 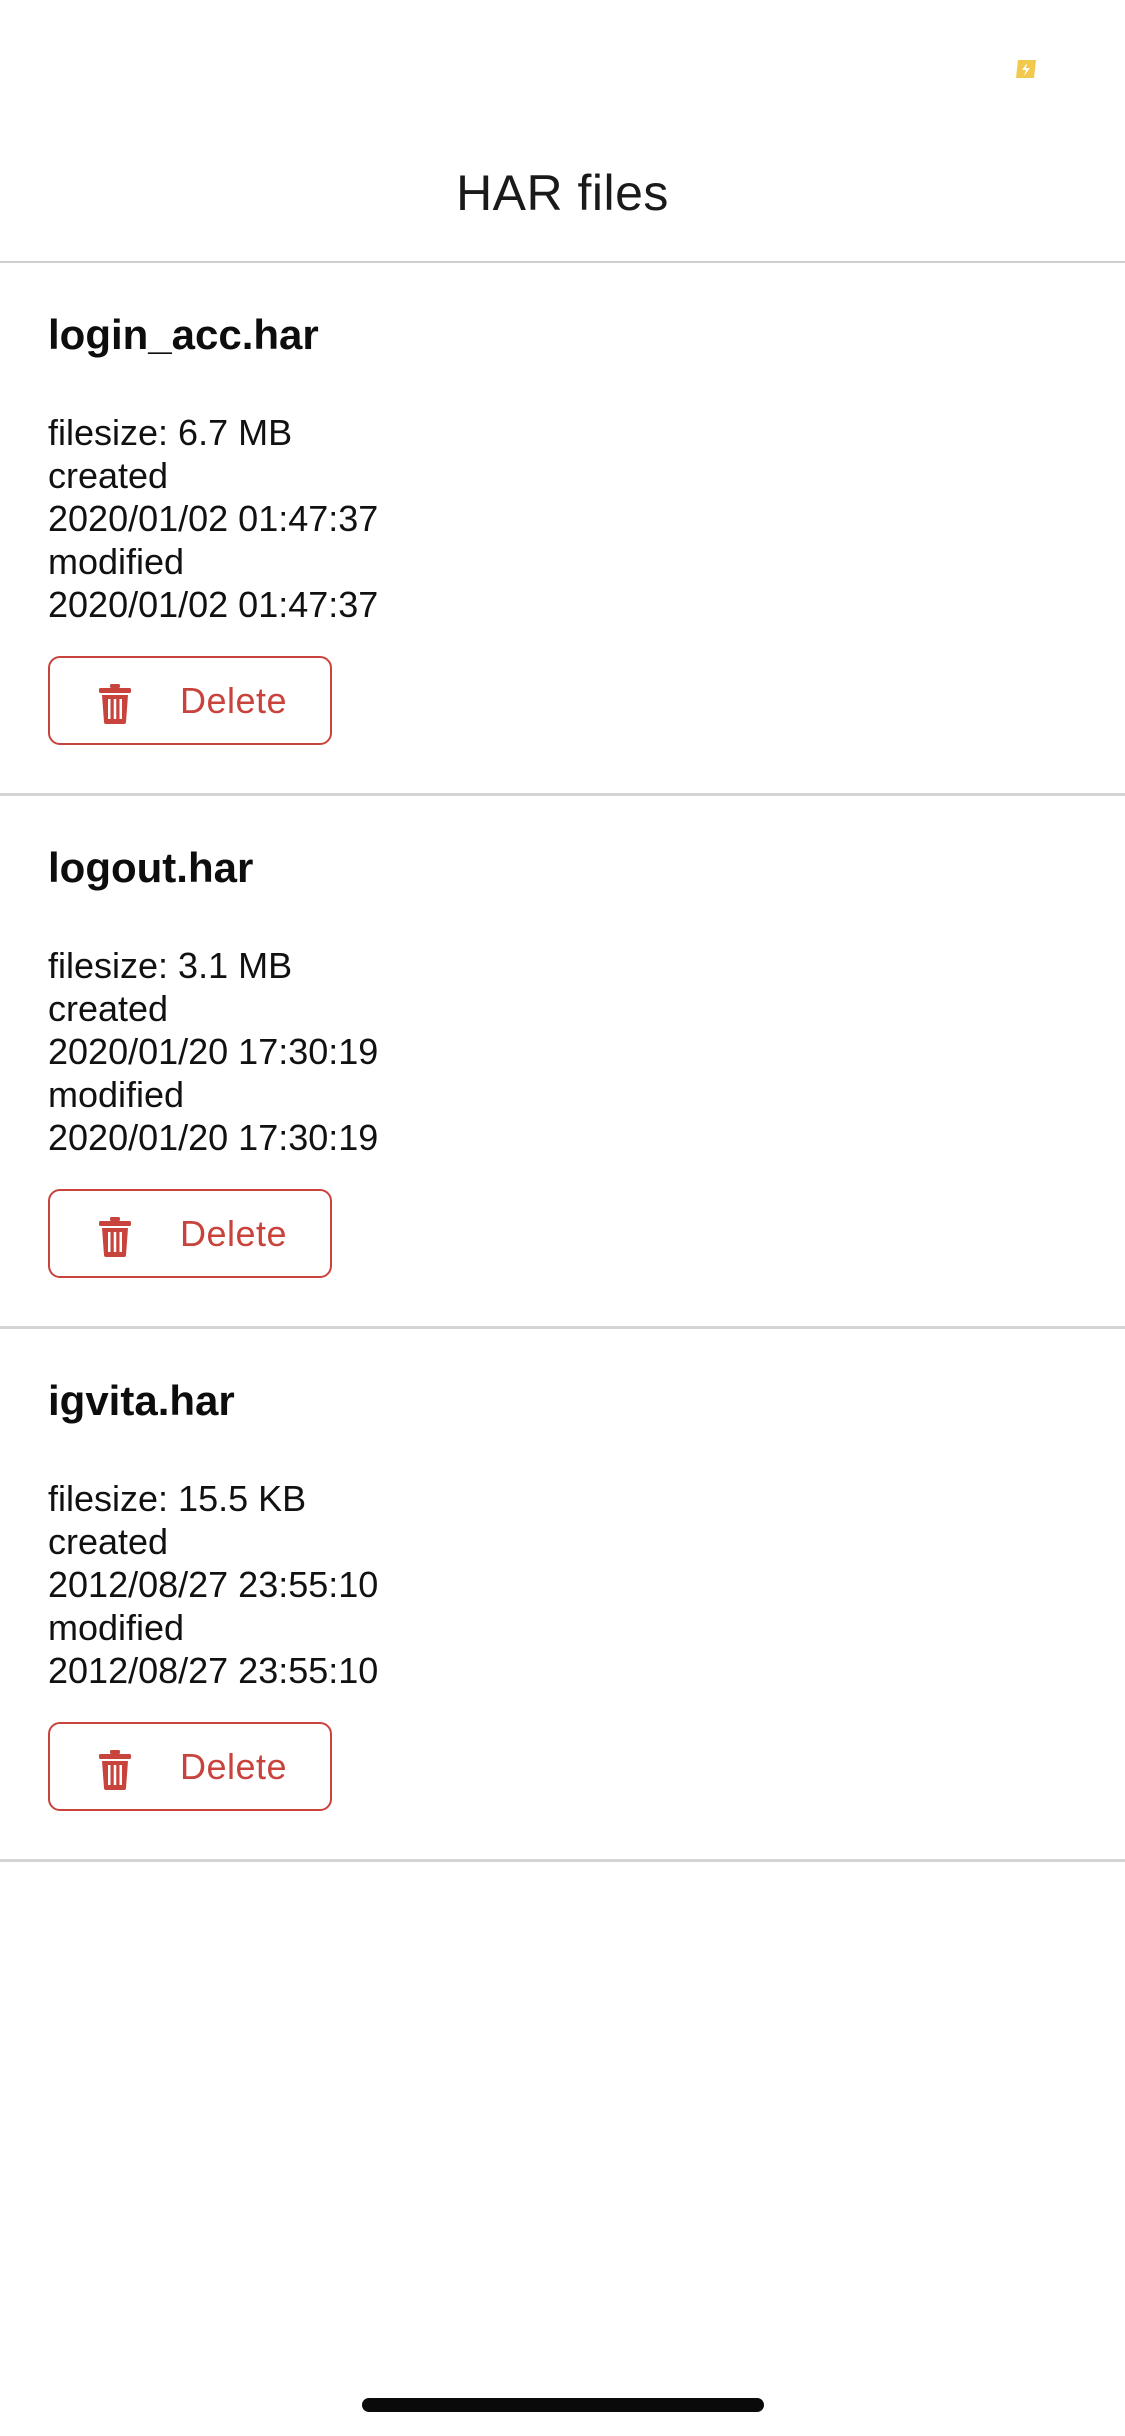 I want to click on file-name: igvita.har, so click(x=141, y=1400).